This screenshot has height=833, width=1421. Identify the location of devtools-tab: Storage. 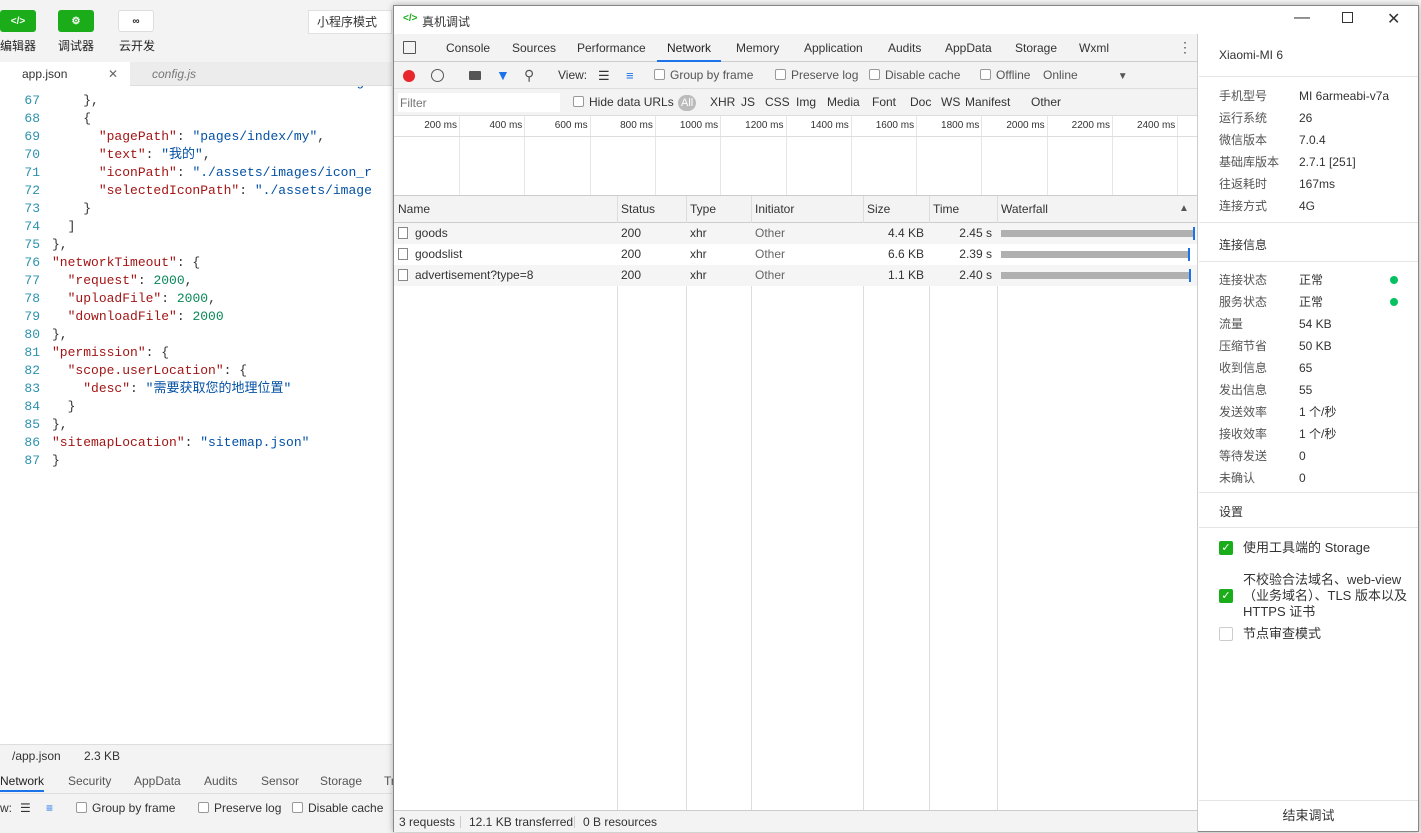
(1036, 48).